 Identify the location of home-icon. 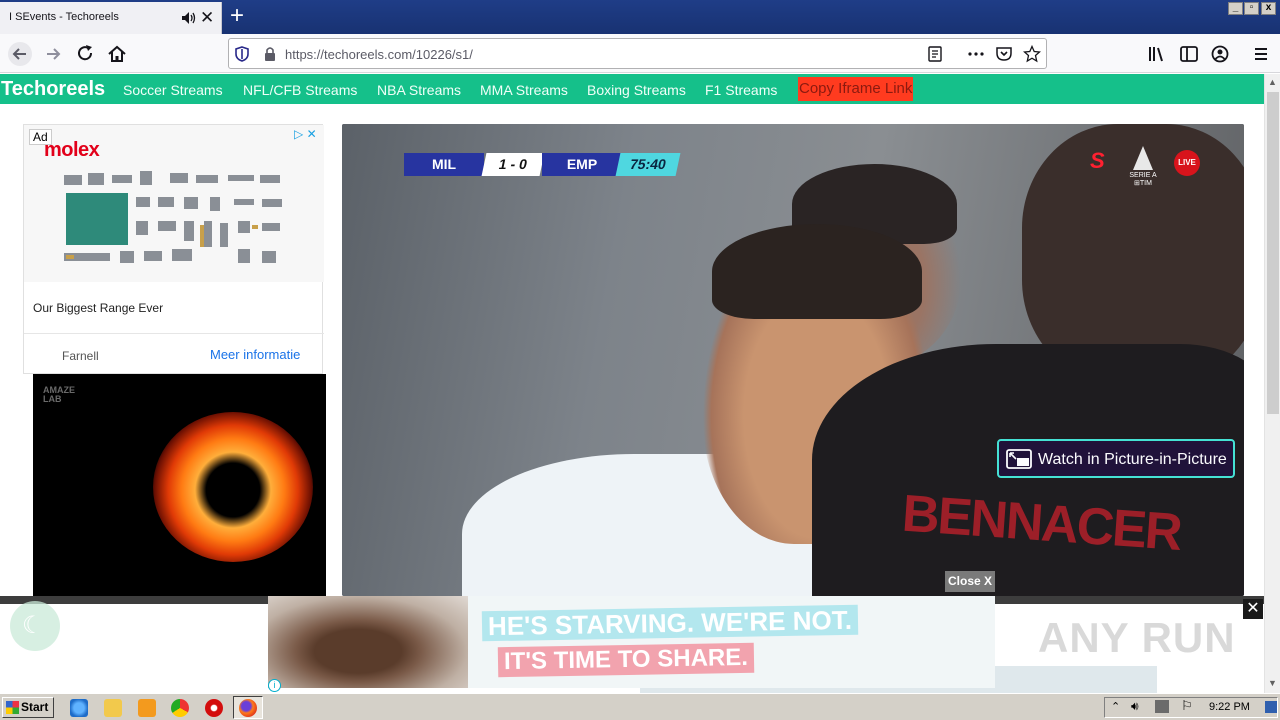
(117, 54).